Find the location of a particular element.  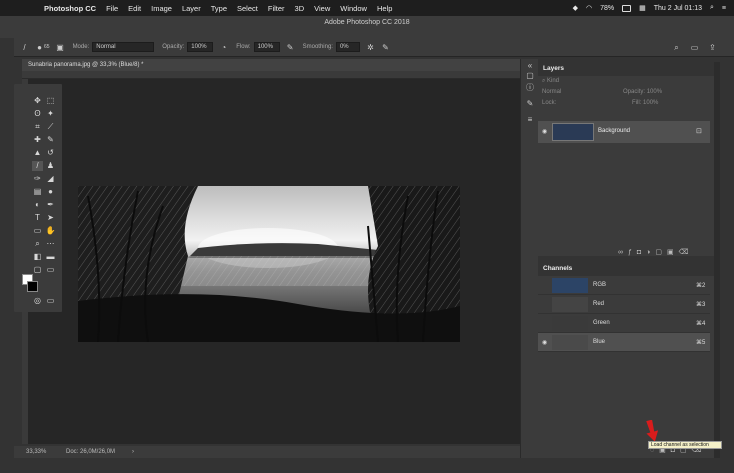

channel-row-blue: ◉ Blue ⌘5 is located at coordinates (624, 342).